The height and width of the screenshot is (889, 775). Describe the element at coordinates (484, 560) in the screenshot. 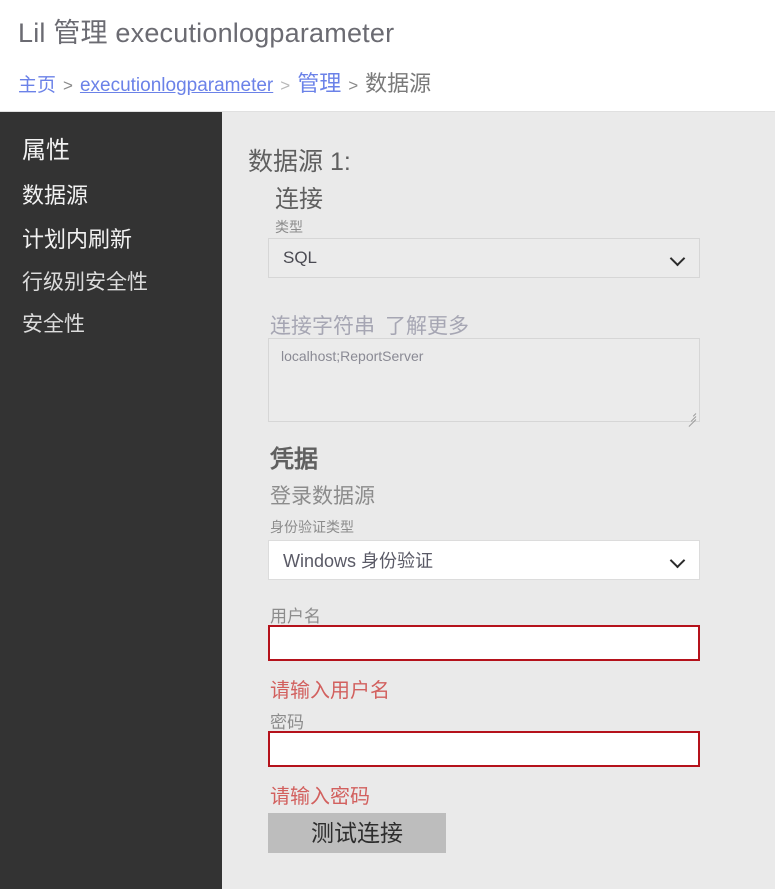

I see `auth-type-select: Windows 身份验证` at that location.